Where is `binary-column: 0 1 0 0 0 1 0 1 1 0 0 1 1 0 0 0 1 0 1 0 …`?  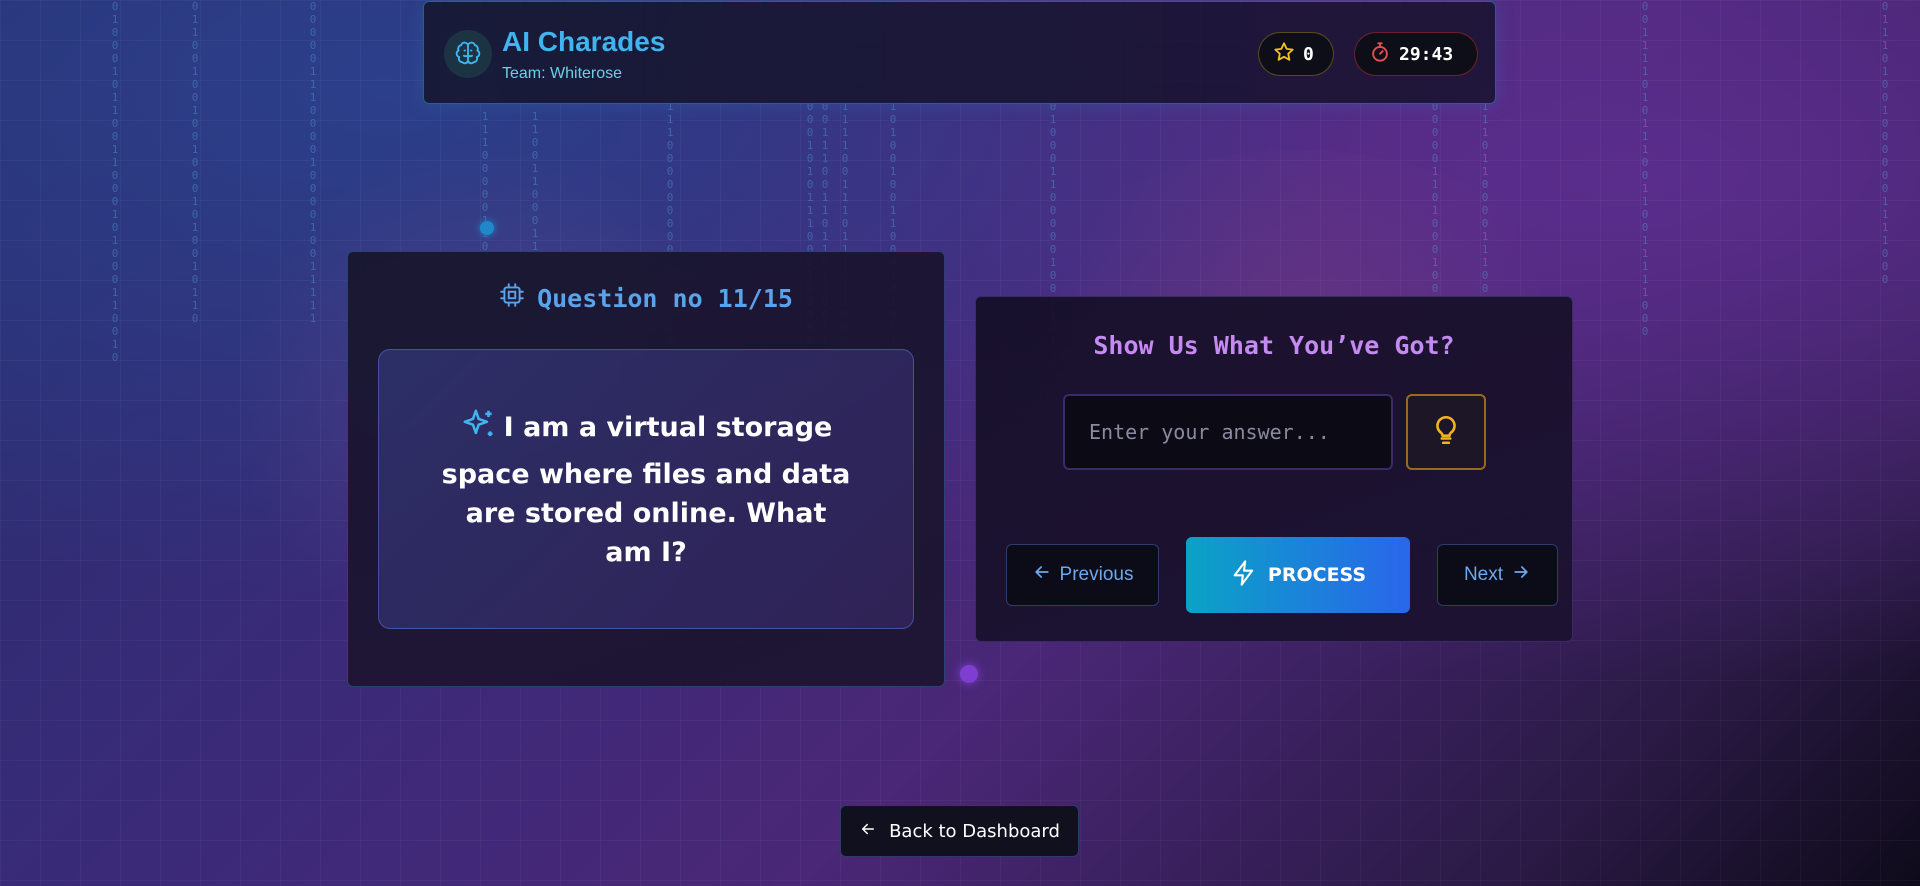
binary-column: 0 1 0 0 0 1 0 1 1 0 0 1 1 0 0 0 1 0 1 0 … is located at coordinates (115, 182).